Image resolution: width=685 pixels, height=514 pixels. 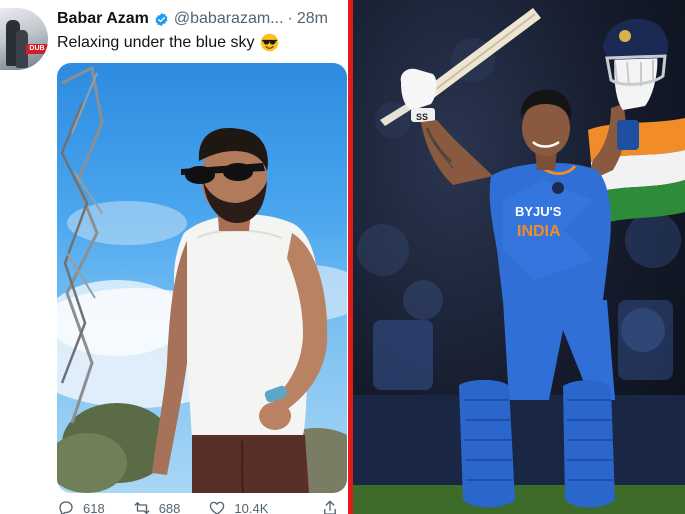 I want to click on tweet-text-body: Relaxing under the blue sky, so click(x=156, y=42).